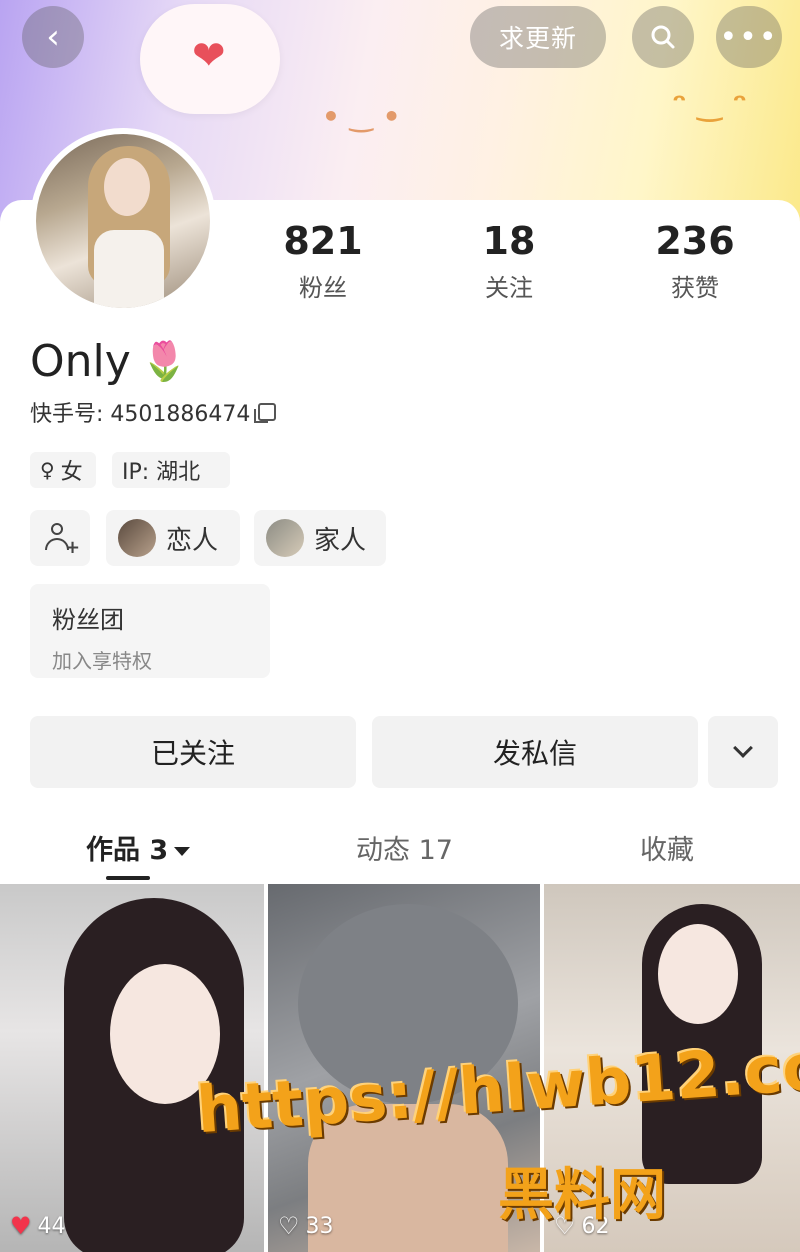 The height and width of the screenshot is (1252, 800). Describe the element at coordinates (743, 748) in the screenshot. I see `chevron-down-icon` at that location.